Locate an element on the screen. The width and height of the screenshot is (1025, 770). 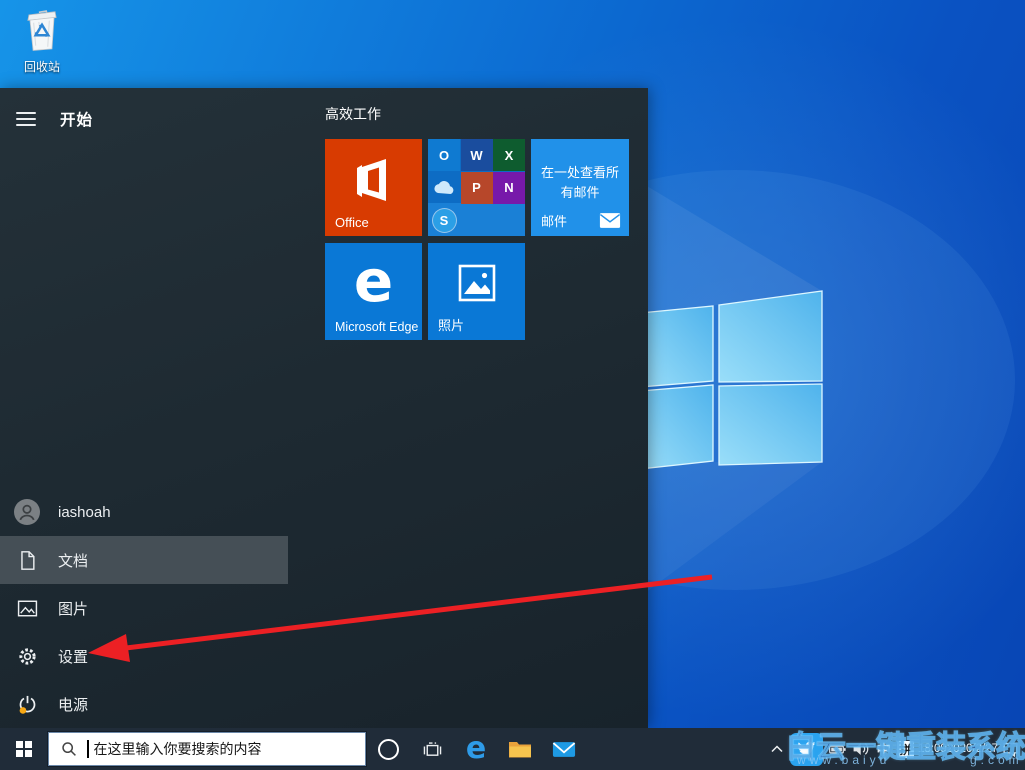
skype-icon: S is located at coordinates (444, 220).